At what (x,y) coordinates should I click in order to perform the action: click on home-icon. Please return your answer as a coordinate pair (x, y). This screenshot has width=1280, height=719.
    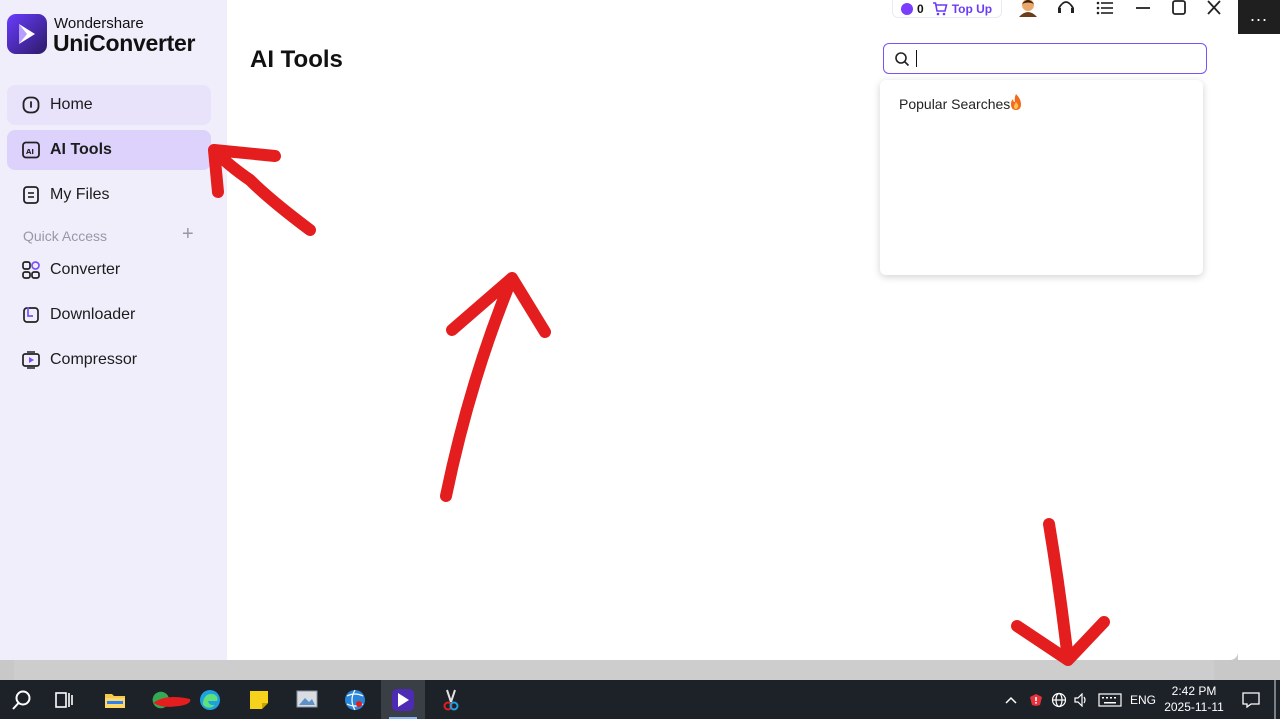
    Looking at the image, I should click on (31, 105).